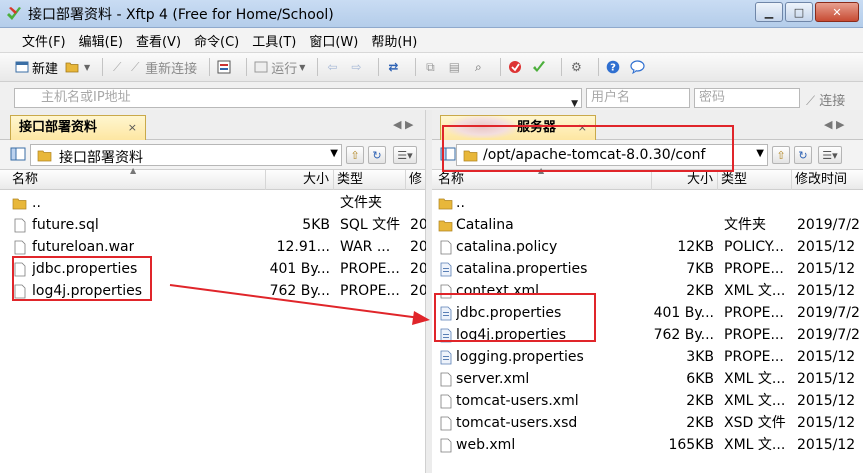 The height and width of the screenshot is (473, 863). What do you see at coordinates (647, 445) in the screenshot?
I see `table-row: web.xml 165KB XML 文... 2015/12` at bounding box center [647, 445].